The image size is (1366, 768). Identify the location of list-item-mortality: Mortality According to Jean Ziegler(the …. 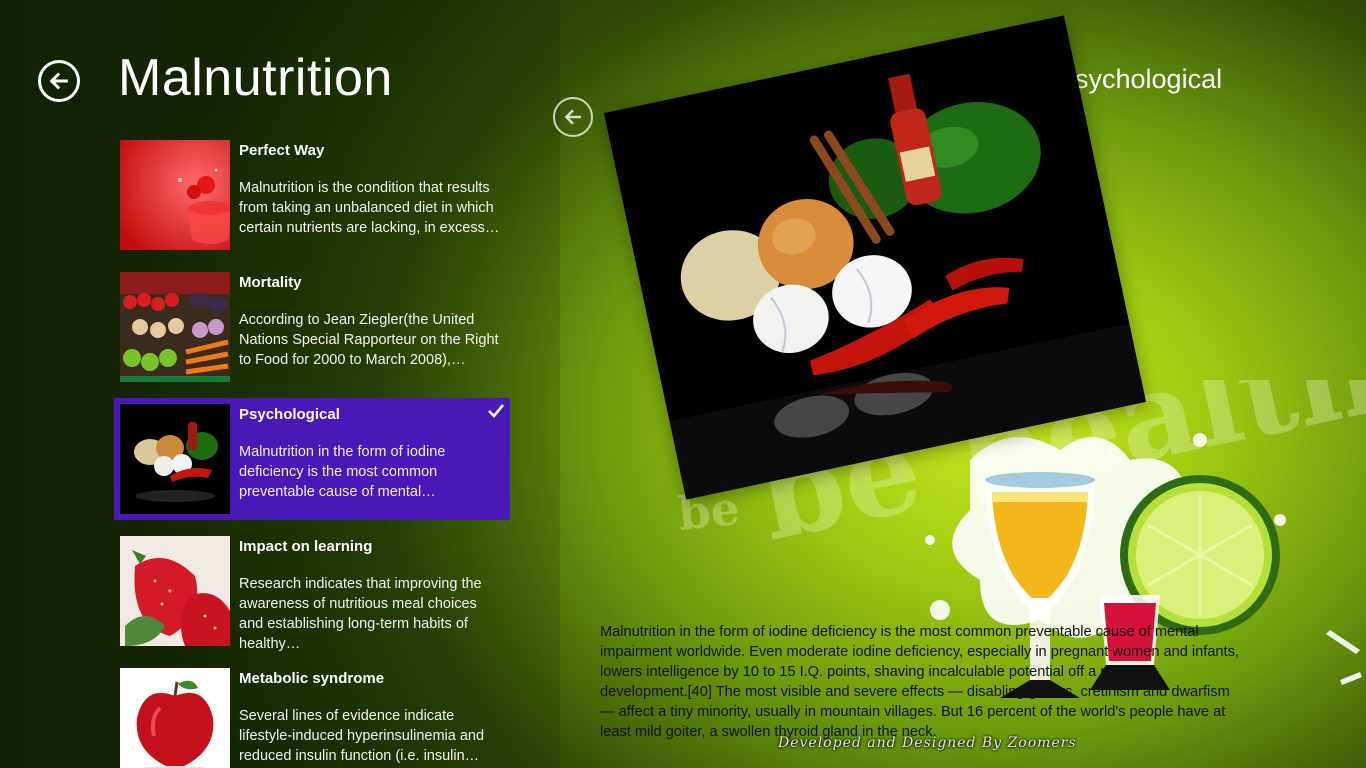
(312, 327).